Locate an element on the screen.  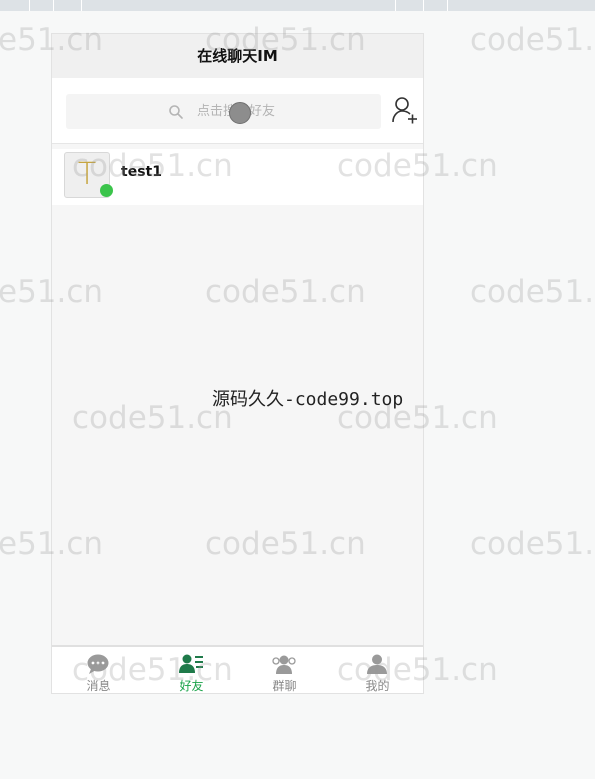
online-status-dot is located at coordinates (106, 190).